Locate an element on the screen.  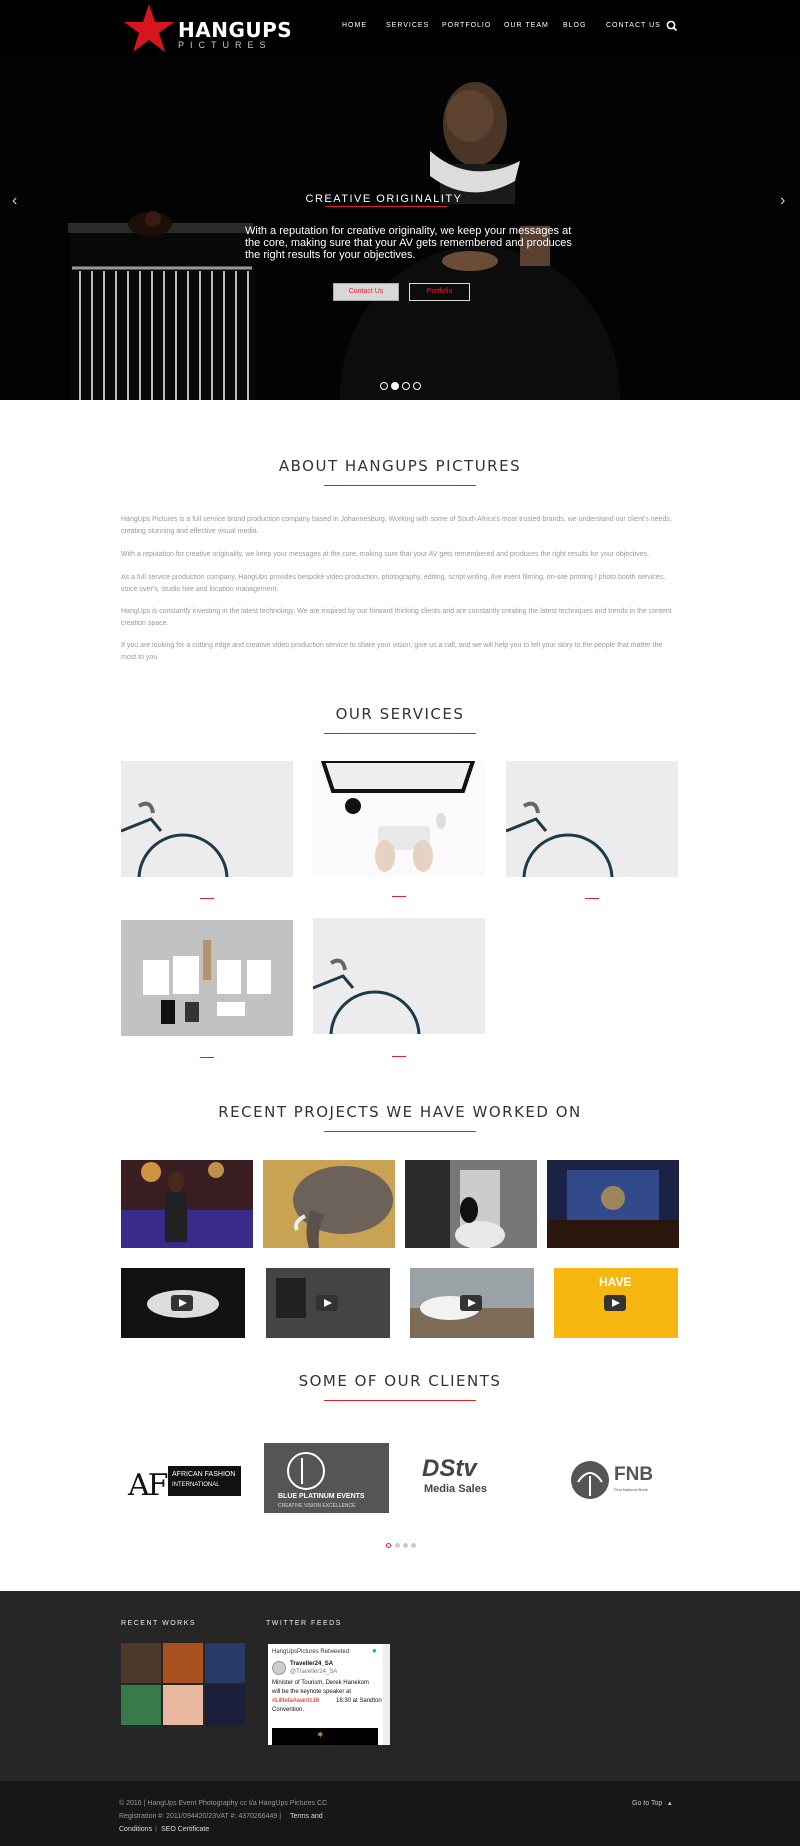
service-card-4-underline is located at coordinates (207, 1057).